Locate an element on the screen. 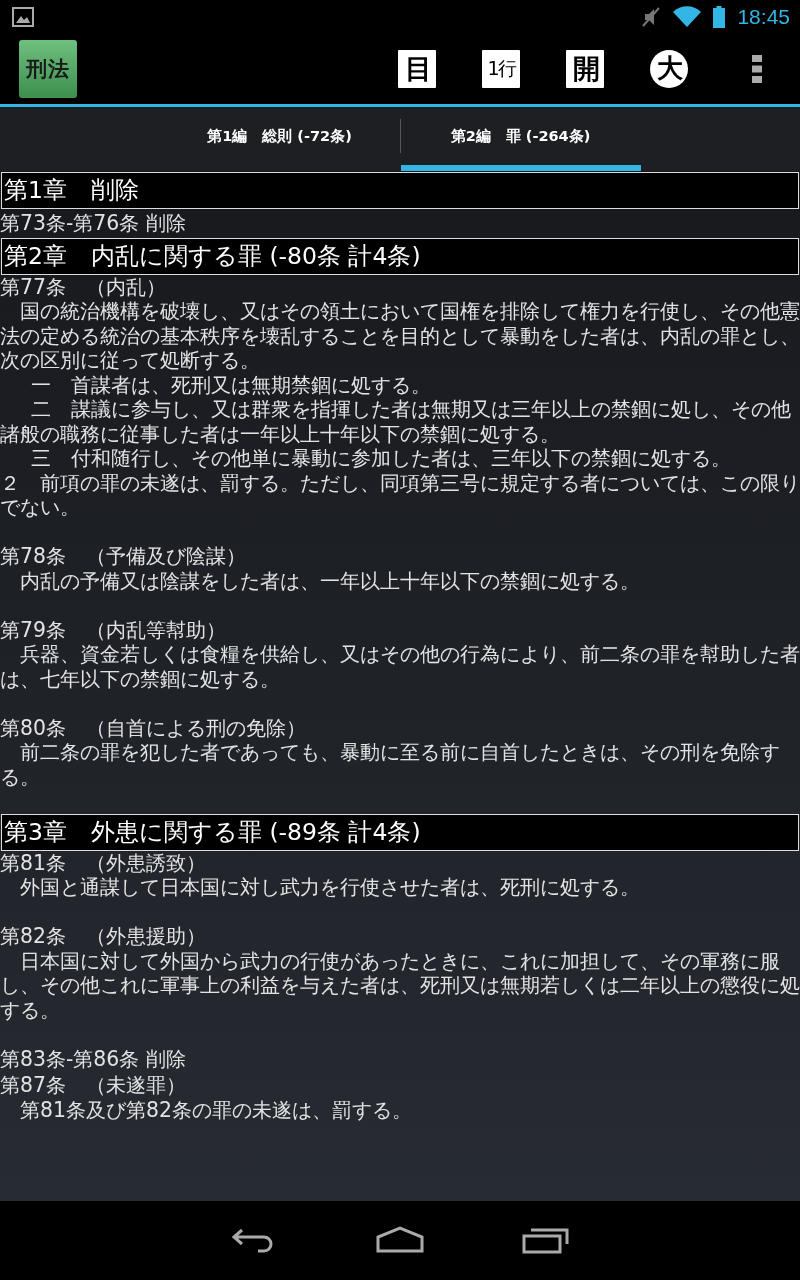  chapter-heading: 第2章 内乱に関する罪 (-80条 計4条) is located at coordinates (400, 256).